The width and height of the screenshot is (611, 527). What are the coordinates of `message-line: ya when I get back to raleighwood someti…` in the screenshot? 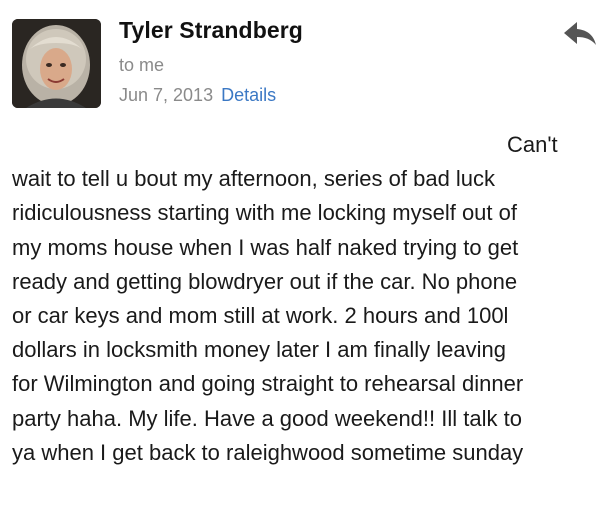 It's located at (268, 452).